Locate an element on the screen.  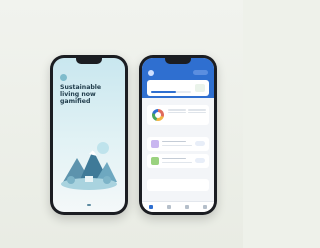
dashboard-screen is located at coordinates (178, 135).